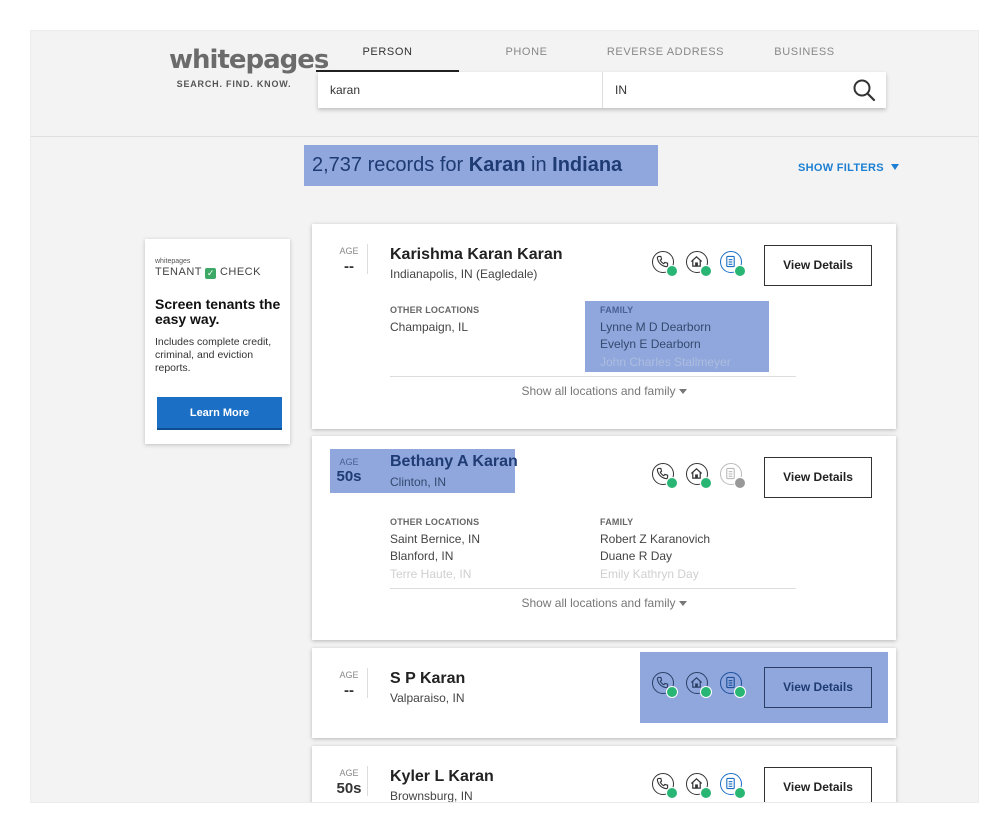 The width and height of the screenshot is (1007, 831). What do you see at coordinates (665, 362) in the screenshot?
I see `family-member: John Charles Stallmeyer` at bounding box center [665, 362].